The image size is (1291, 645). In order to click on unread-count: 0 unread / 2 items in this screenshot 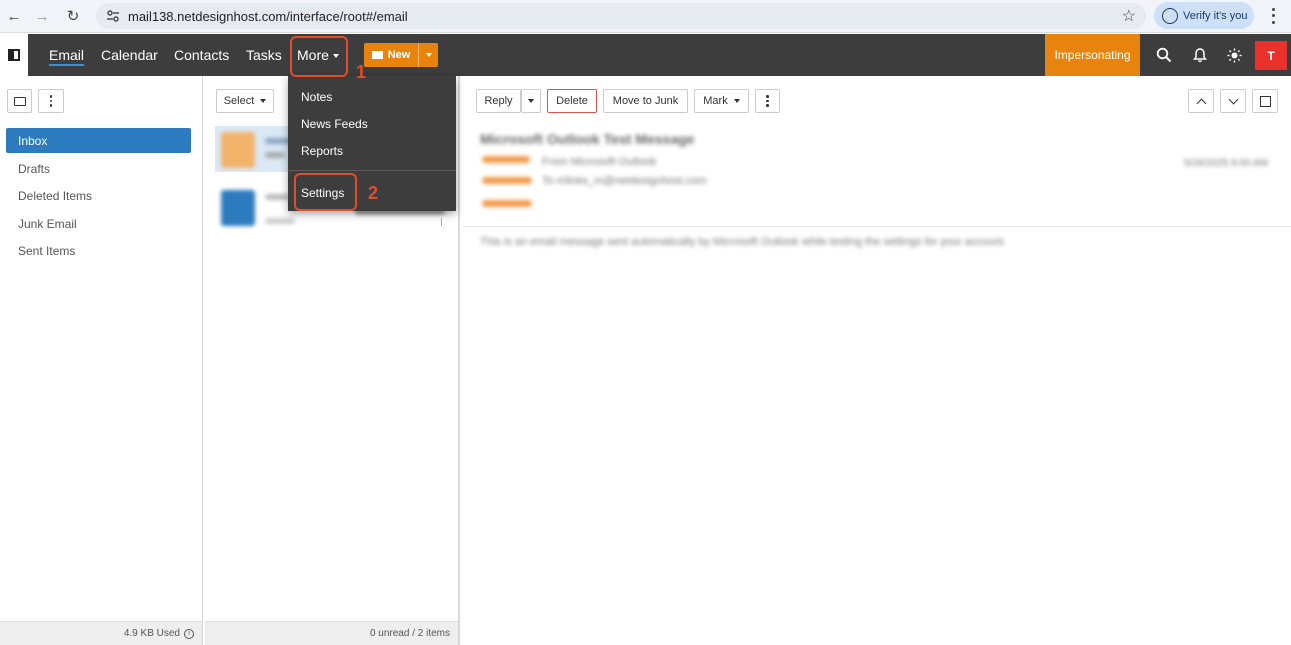, I will do `click(409, 633)`.